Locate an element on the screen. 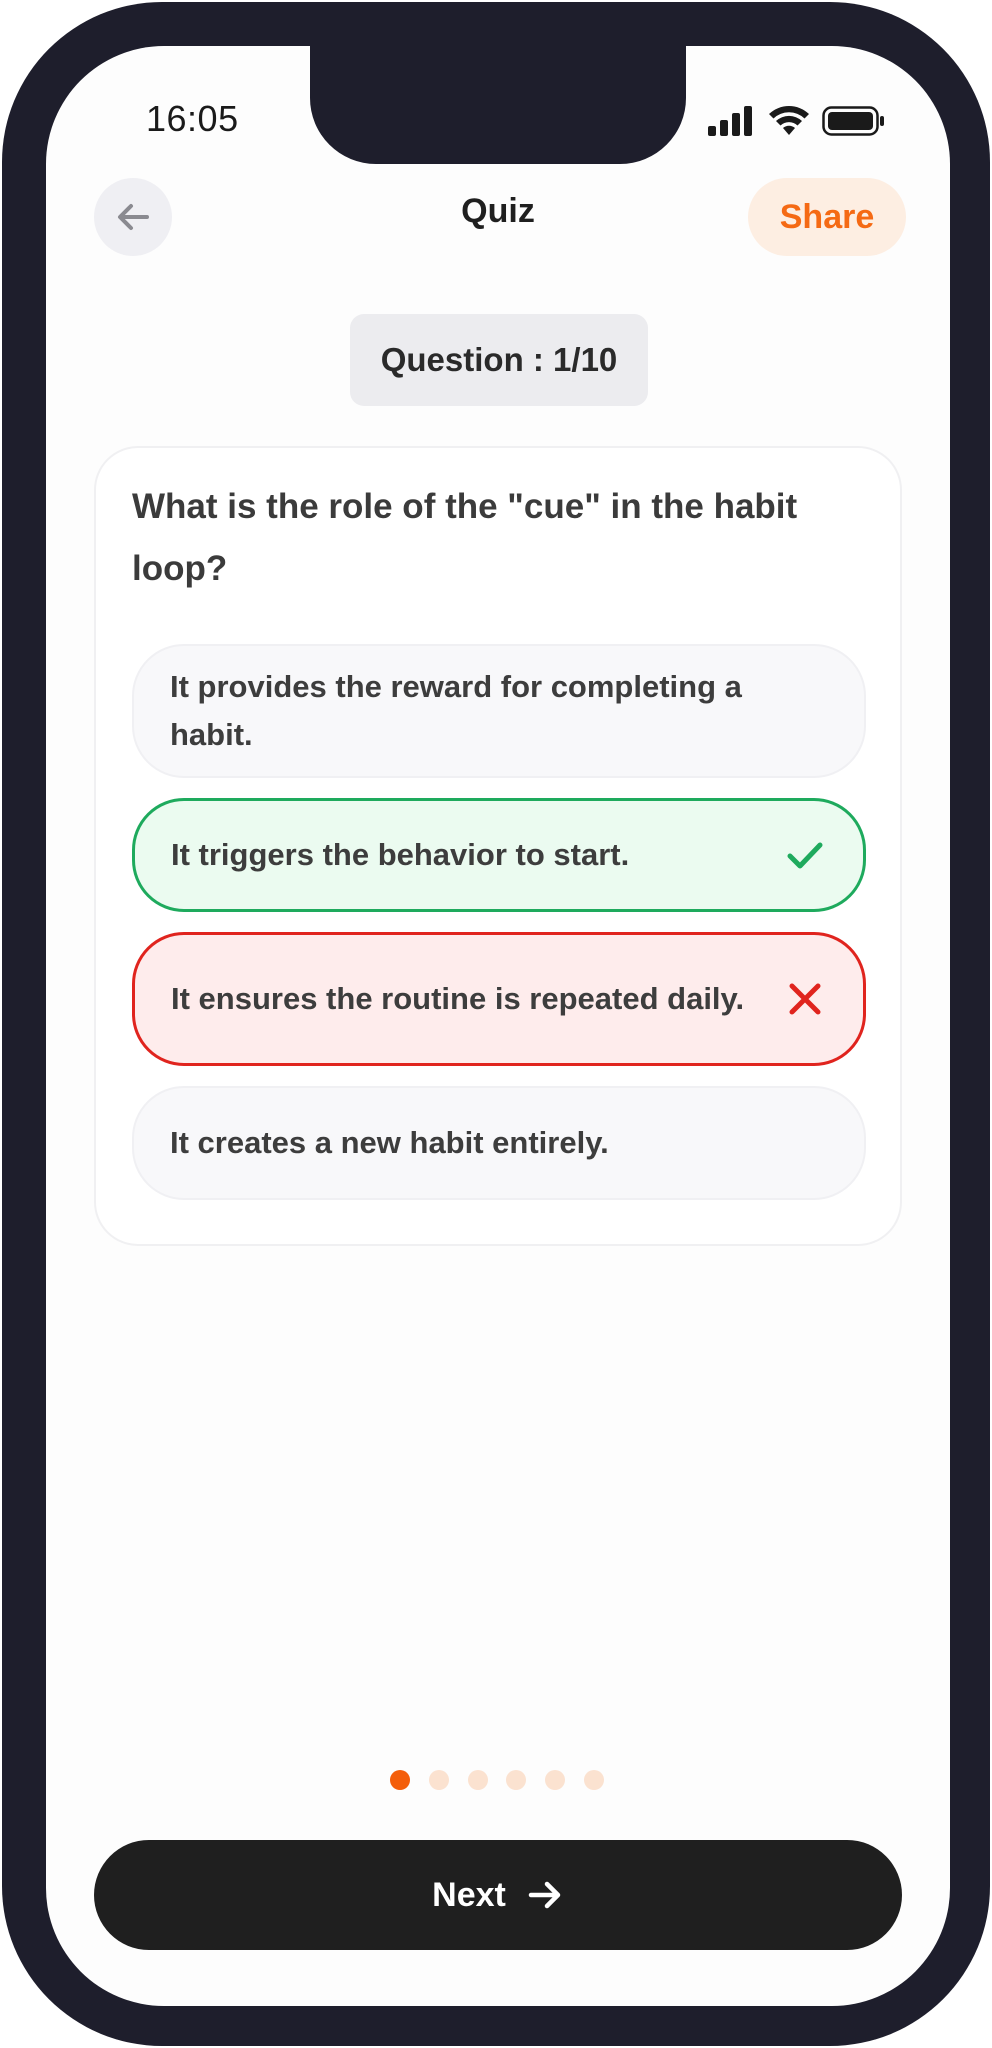  answer-option-2-correct: It triggers the behavior to start. is located at coordinates (499, 855).